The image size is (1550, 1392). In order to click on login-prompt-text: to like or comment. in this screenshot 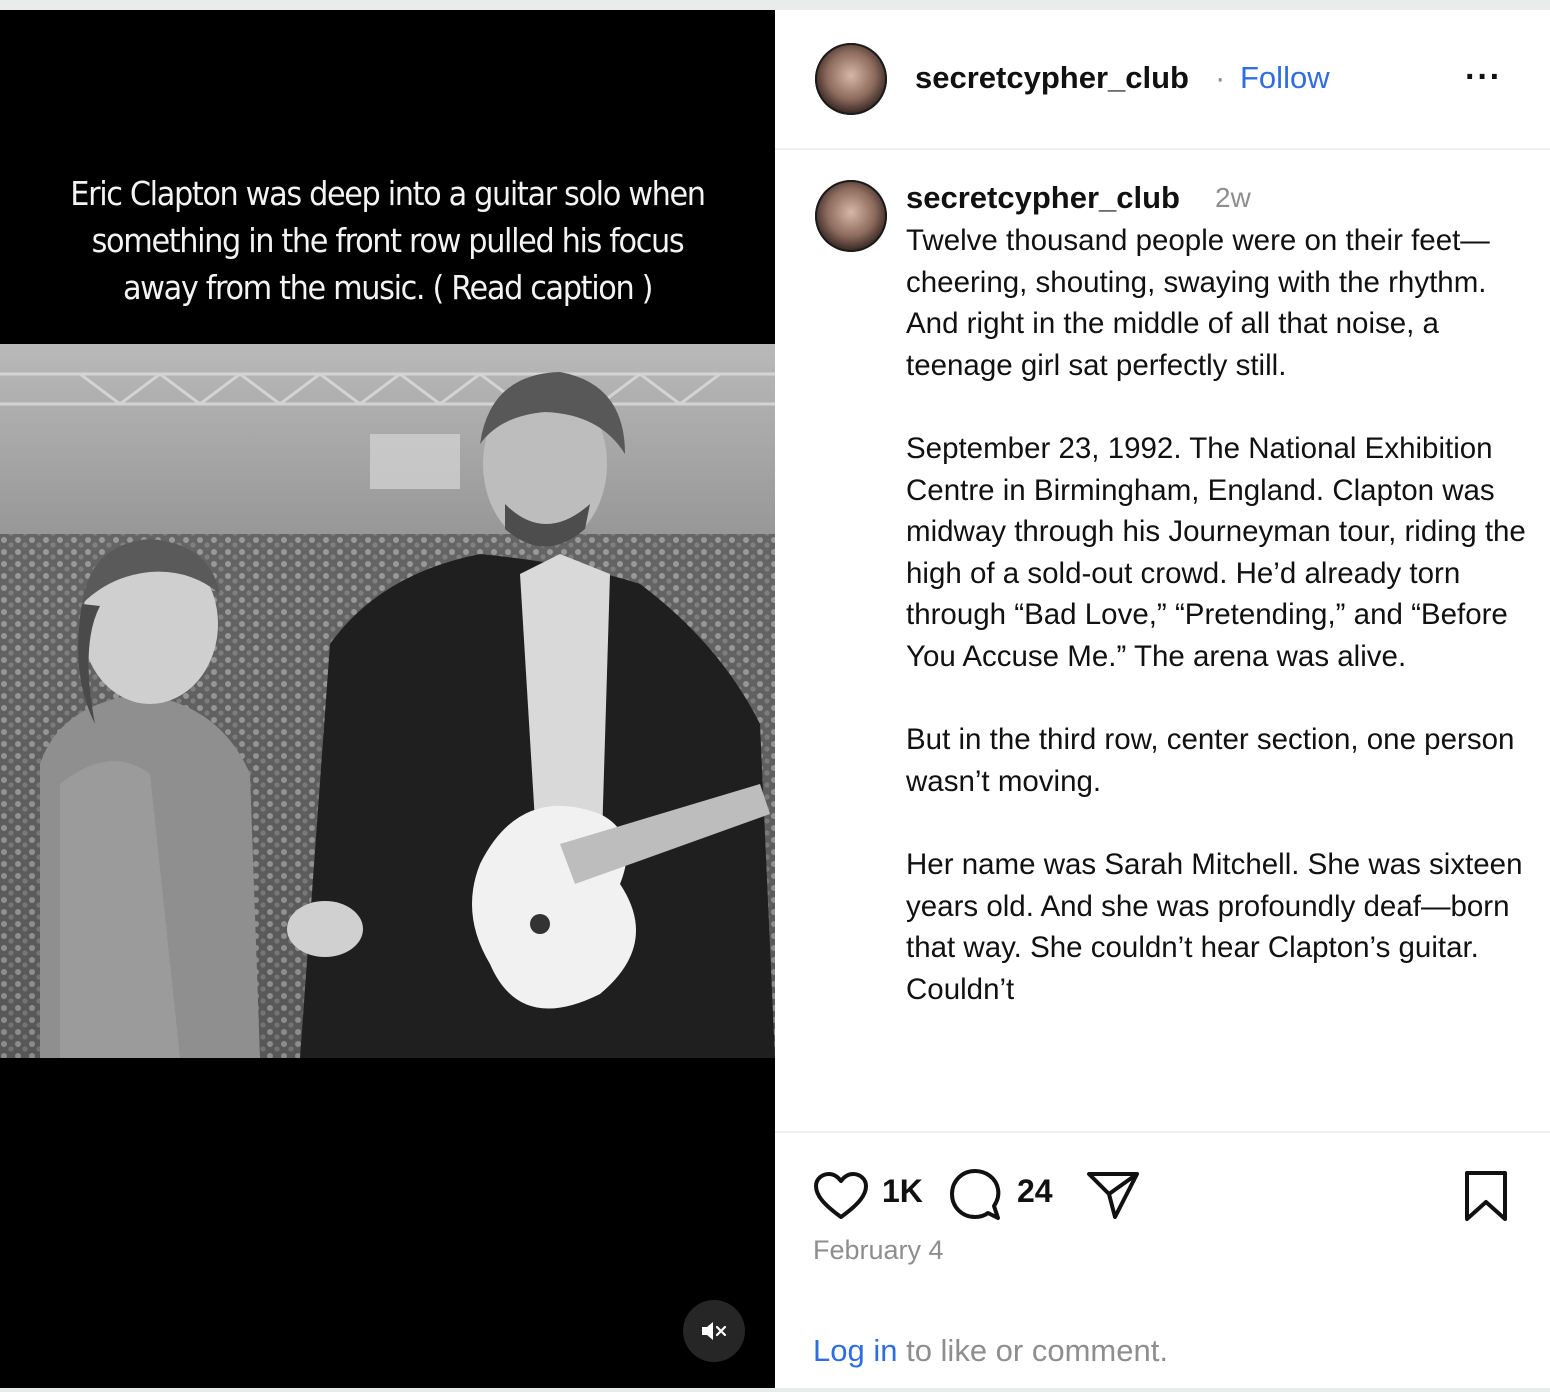, I will do `click(1032, 1350)`.